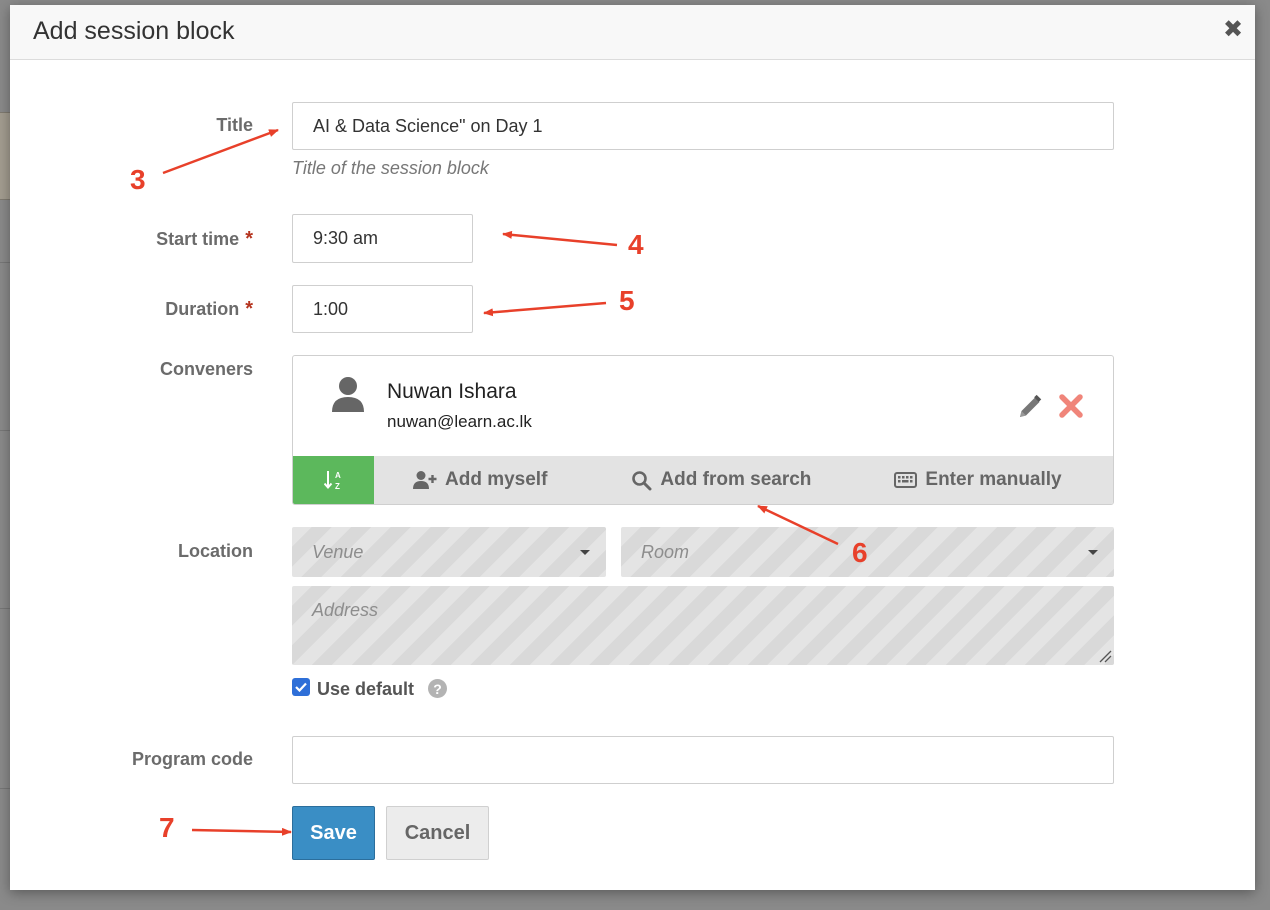 This screenshot has height=910, width=1270. What do you see at coordinates (627, 300) in the screenshot?
I see `callout-5: 5` at bounding box center [627, 300].